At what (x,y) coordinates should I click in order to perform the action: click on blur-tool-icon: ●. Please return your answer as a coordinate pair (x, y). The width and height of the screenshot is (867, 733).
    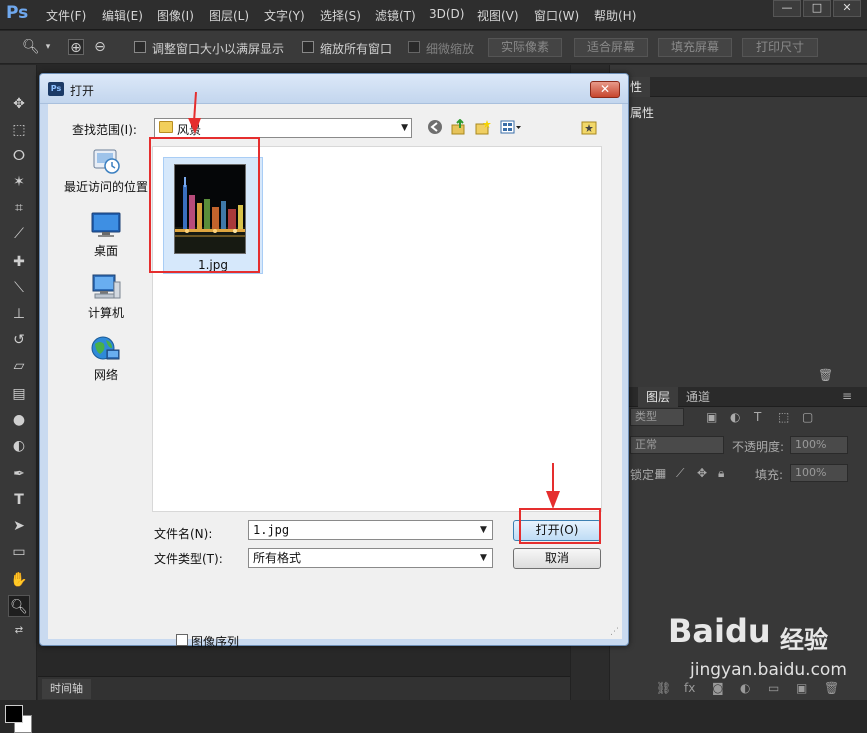
    Looking at the image, I should click on (19, 420).